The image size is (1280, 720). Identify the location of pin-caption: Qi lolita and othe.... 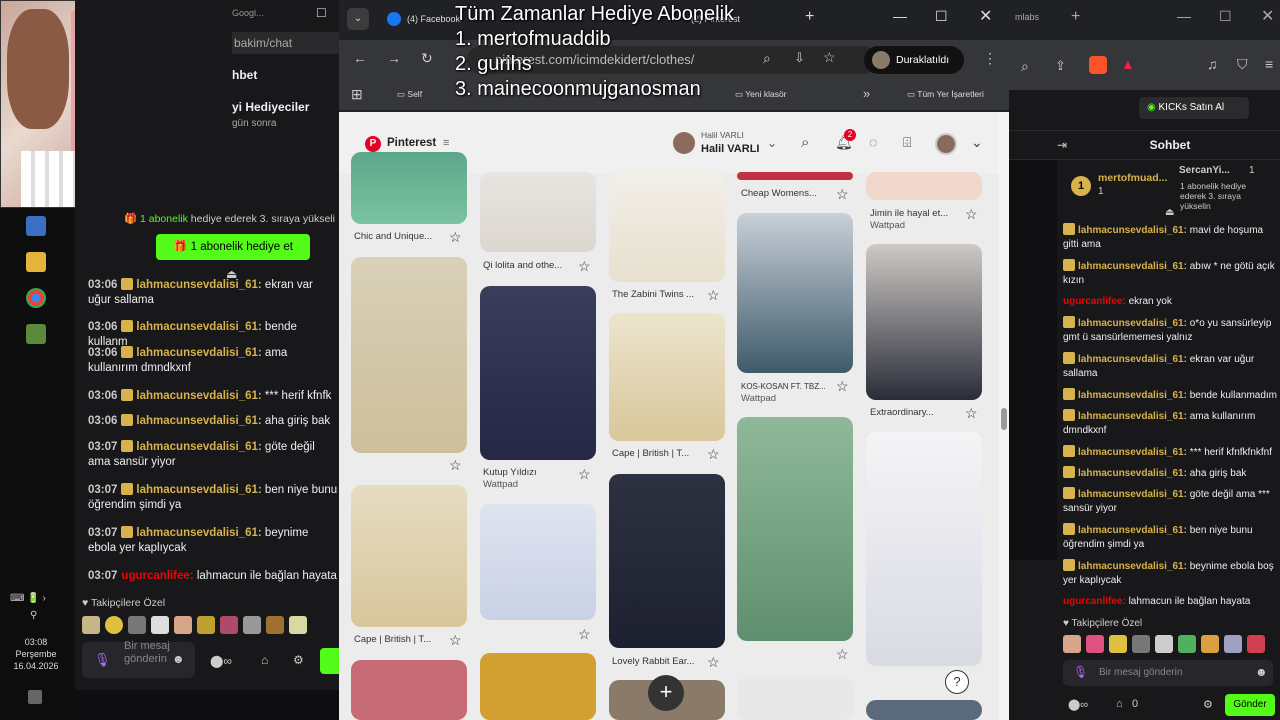
(522, 265).